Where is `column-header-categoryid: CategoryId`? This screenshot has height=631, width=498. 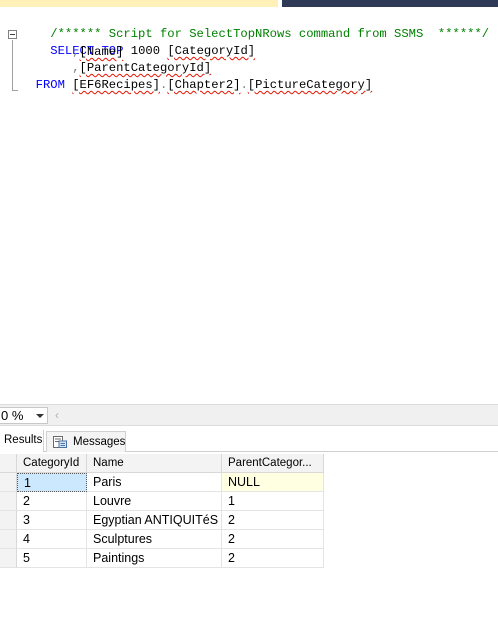
column-header-categoryid: CategoryId is located at coordinates (52, 463).